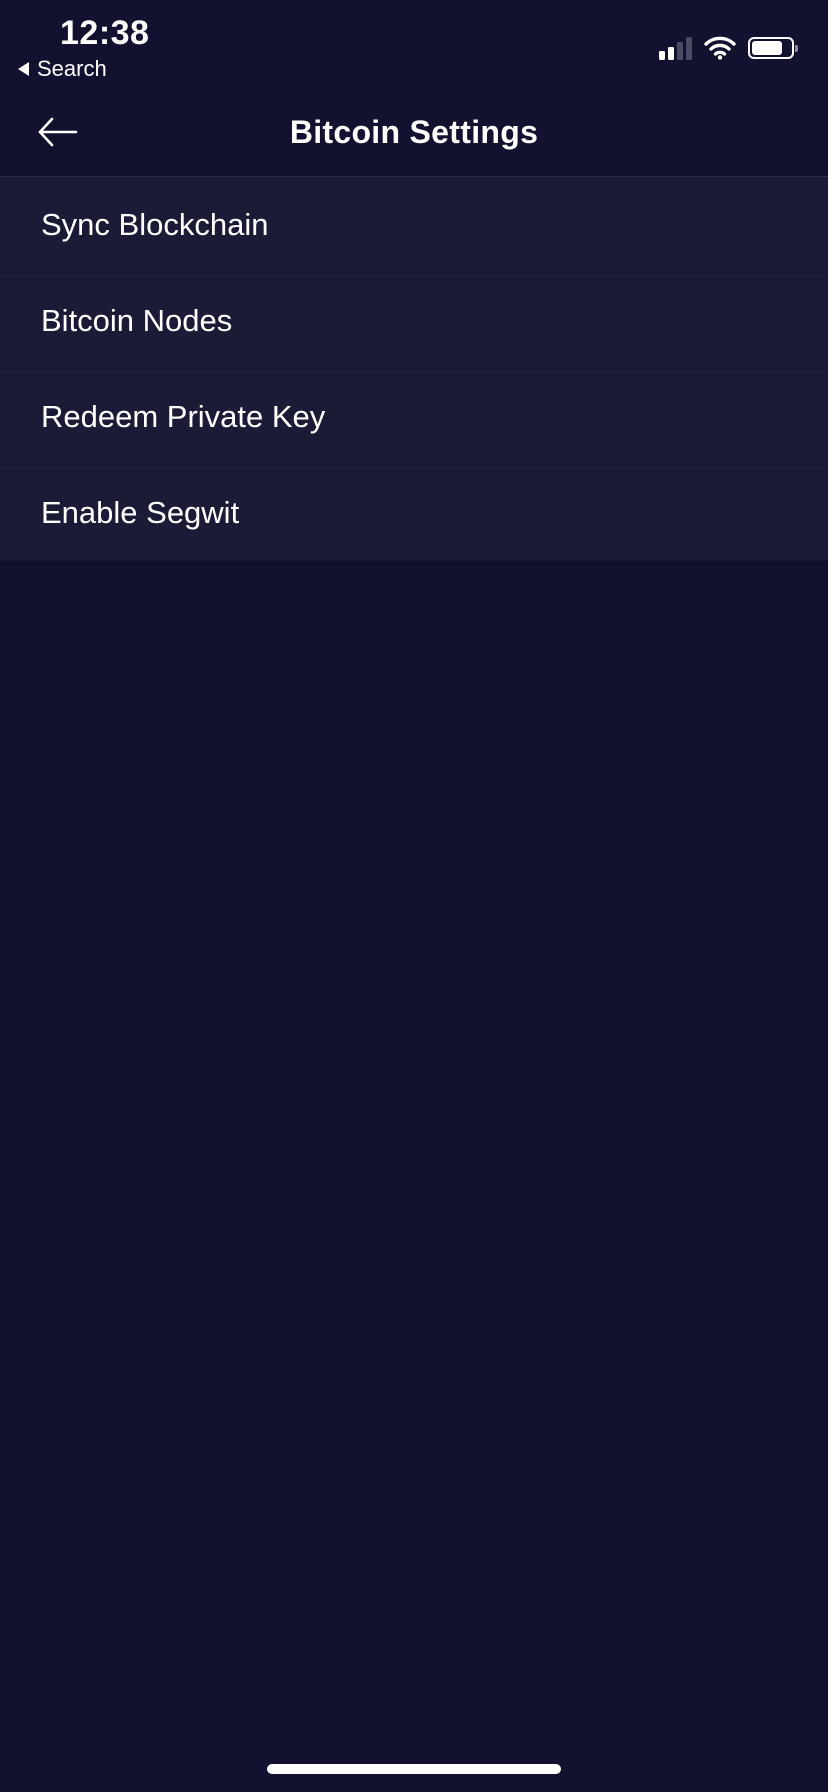 This screenshot has width=828, height=1792. Describe the element at coordinates (155, 224) in the screenshot. I see `settings-item-label: Sync Blockchain` at that location.